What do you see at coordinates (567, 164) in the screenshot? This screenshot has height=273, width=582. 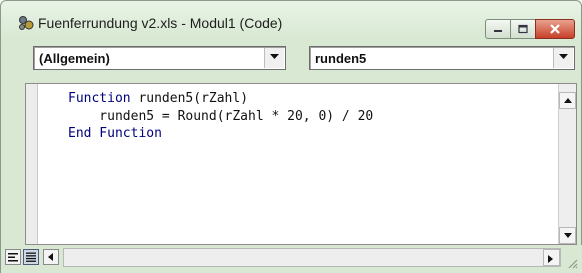 I see `vertical-scrollbar` at bounding box center [567, 164].